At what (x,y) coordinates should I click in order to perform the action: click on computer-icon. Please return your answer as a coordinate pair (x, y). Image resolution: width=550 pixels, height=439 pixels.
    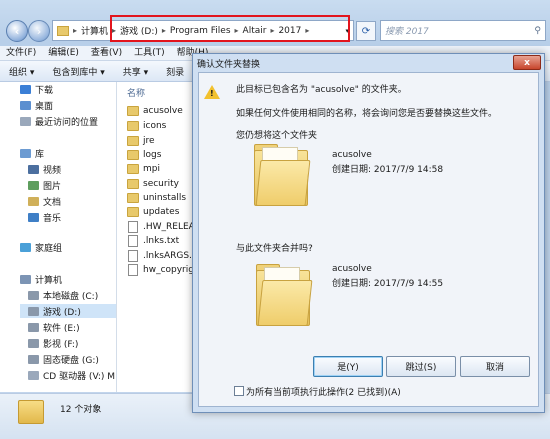
    Looking at the image, I should click on (25, 279).